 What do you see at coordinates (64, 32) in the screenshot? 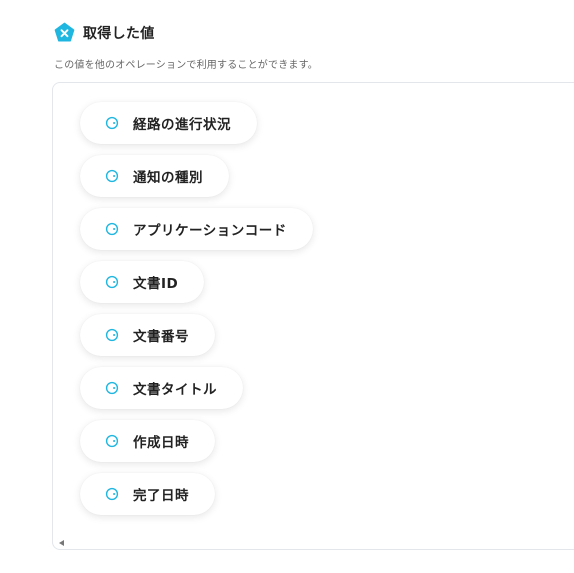
I see `variable-x-icon` at bounding box center [64, 32].